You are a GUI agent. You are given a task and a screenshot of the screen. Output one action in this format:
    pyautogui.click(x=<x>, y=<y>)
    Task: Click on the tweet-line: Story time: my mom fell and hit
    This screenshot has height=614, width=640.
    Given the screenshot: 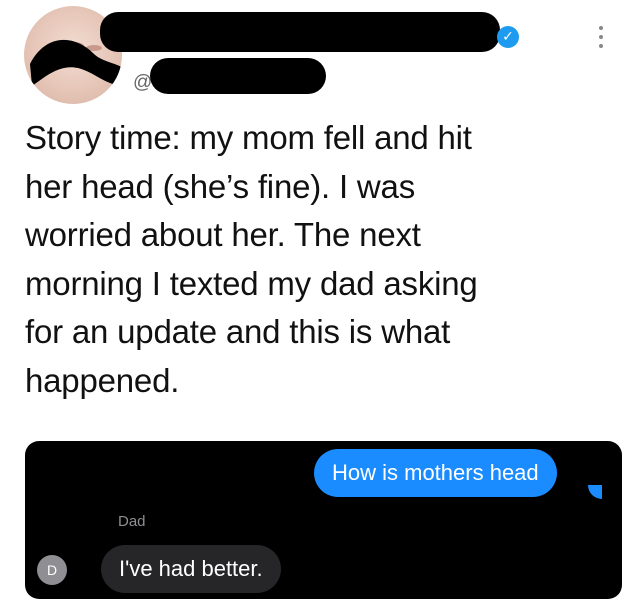 What is the action you would take?
    pyautogui.click(x=248, y=137)
    